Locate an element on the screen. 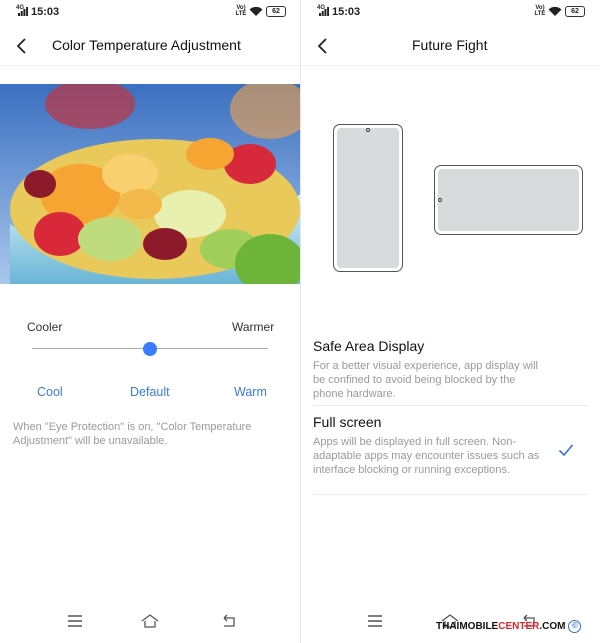 The image size is (600, 643). preset-cool-button: Cool is located at coordinates (50, 392).